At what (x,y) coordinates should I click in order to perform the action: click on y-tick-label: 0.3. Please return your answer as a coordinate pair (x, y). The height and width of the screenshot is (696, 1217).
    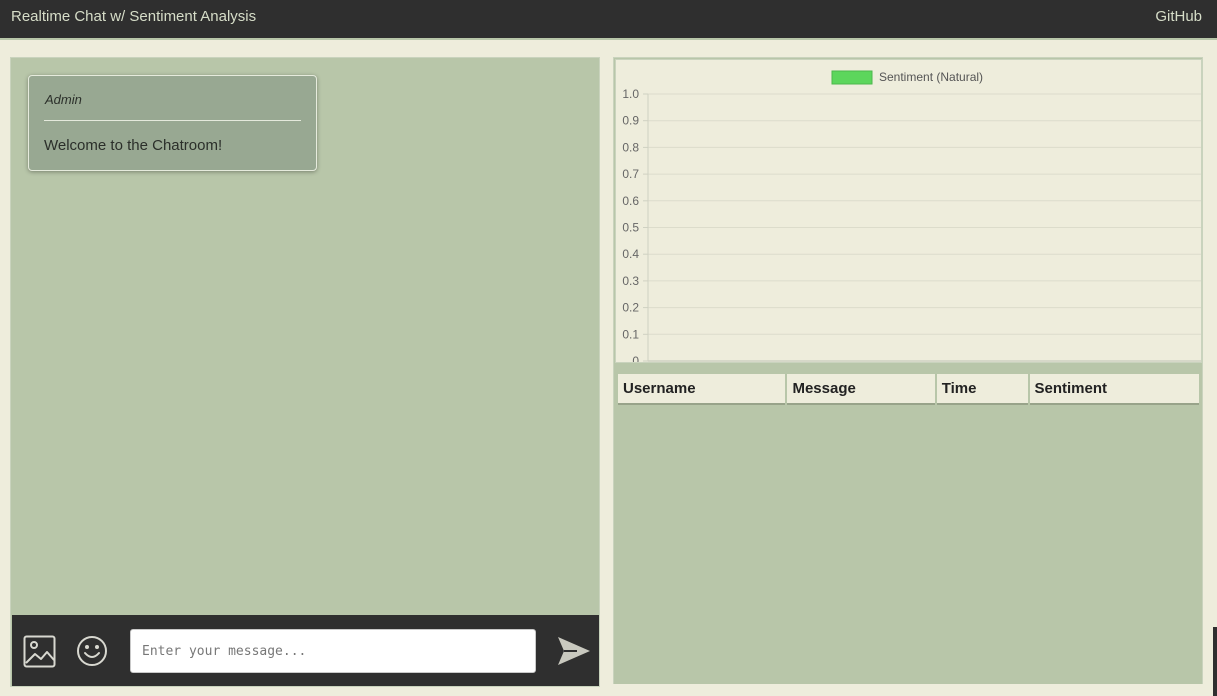
    Looking at the image, I should click on (630, 281).